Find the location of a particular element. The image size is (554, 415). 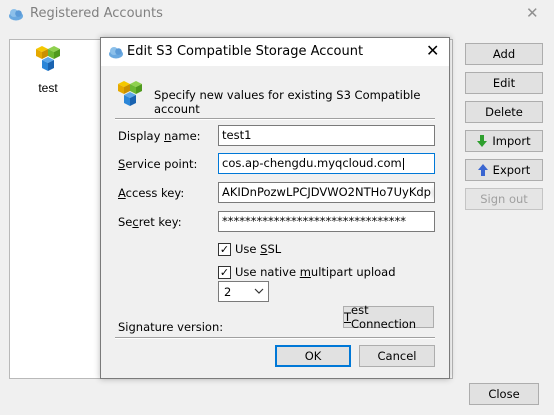

label-mnemonic: A is located at coordinates (122, 193).